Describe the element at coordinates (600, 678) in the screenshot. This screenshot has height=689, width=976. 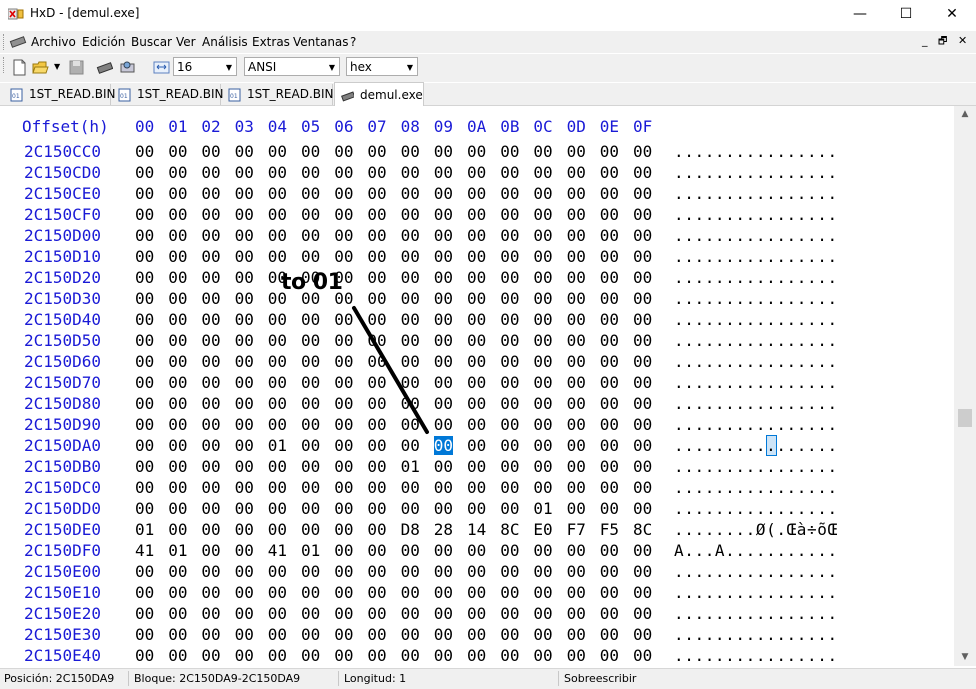
I see `status-mode: Sobreescribir` at that location.